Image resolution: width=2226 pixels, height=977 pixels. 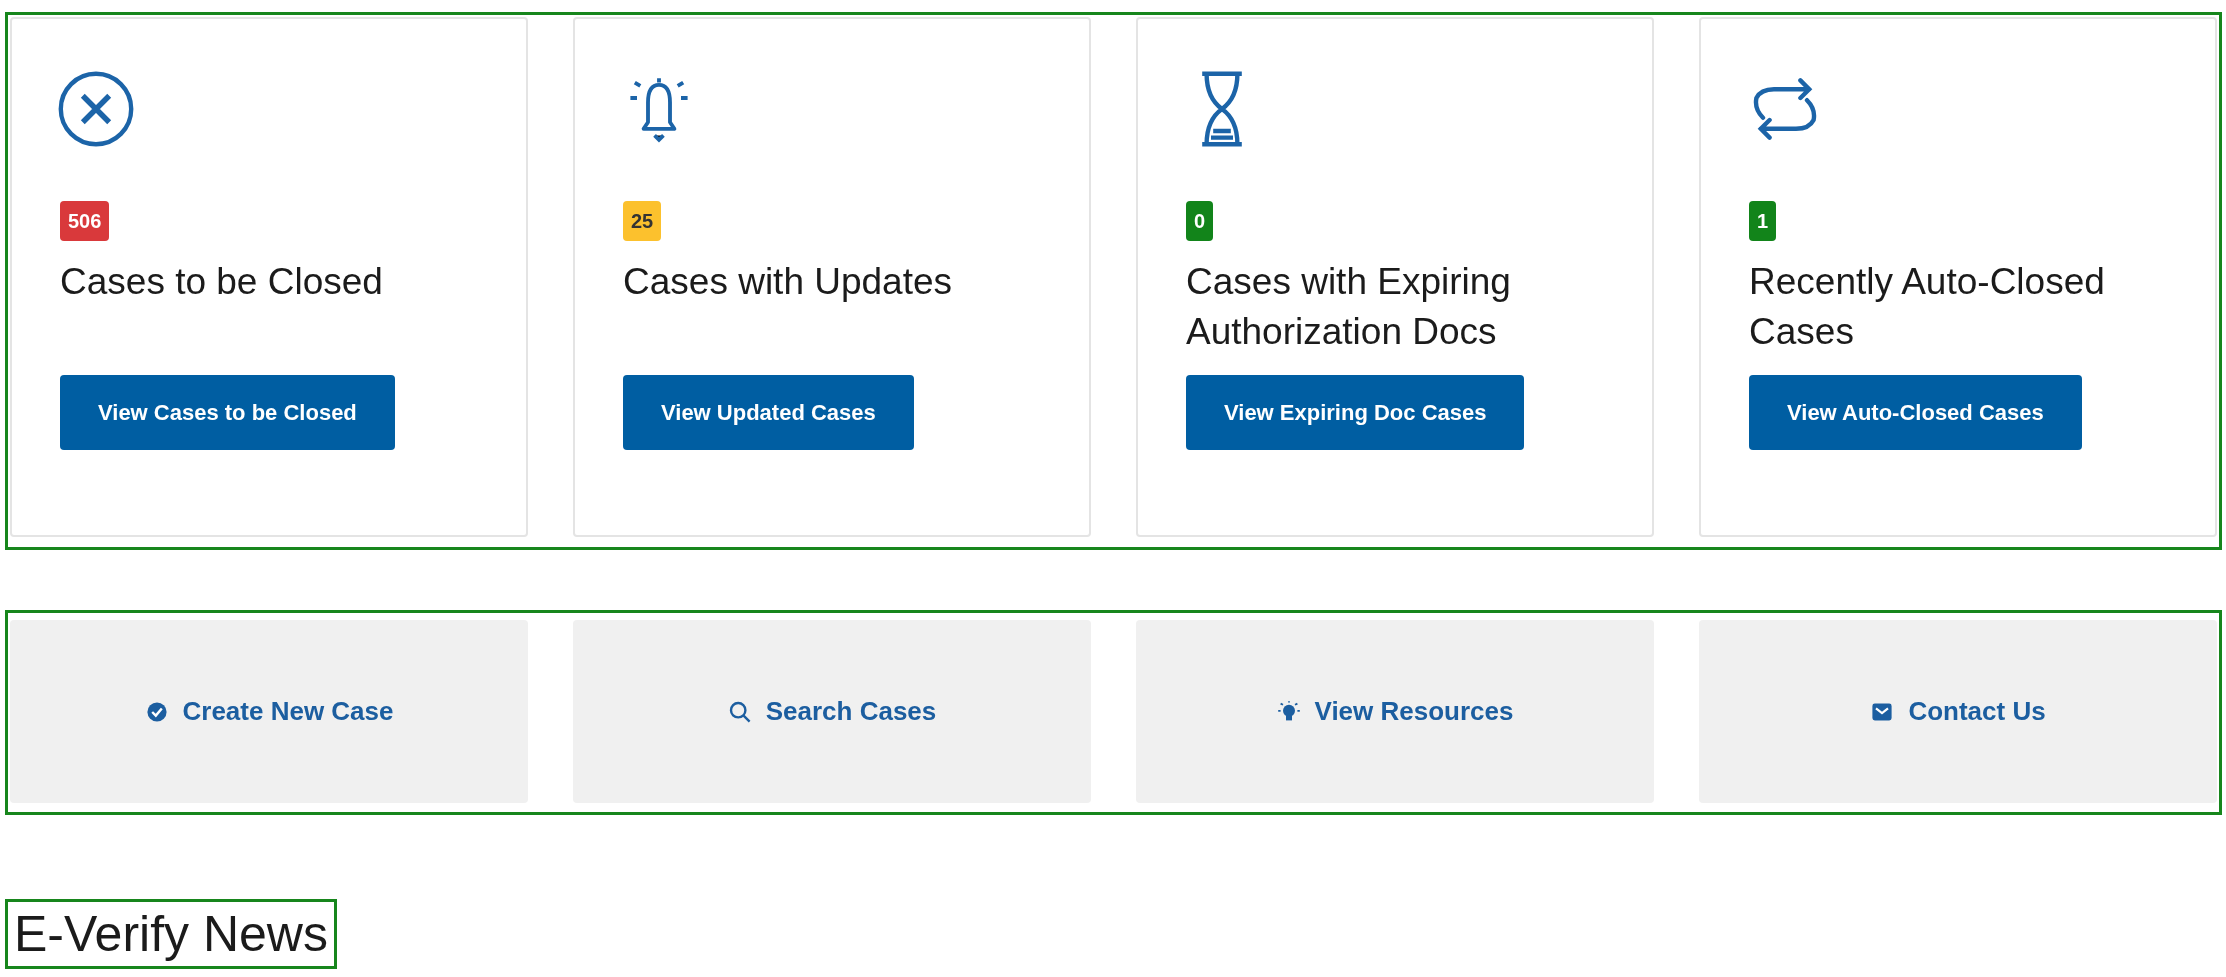 What do you see at coordinates (1958, 711) in the screenshot?
I see `quick-link: Contact Us` at bounding box center [1958, 711].